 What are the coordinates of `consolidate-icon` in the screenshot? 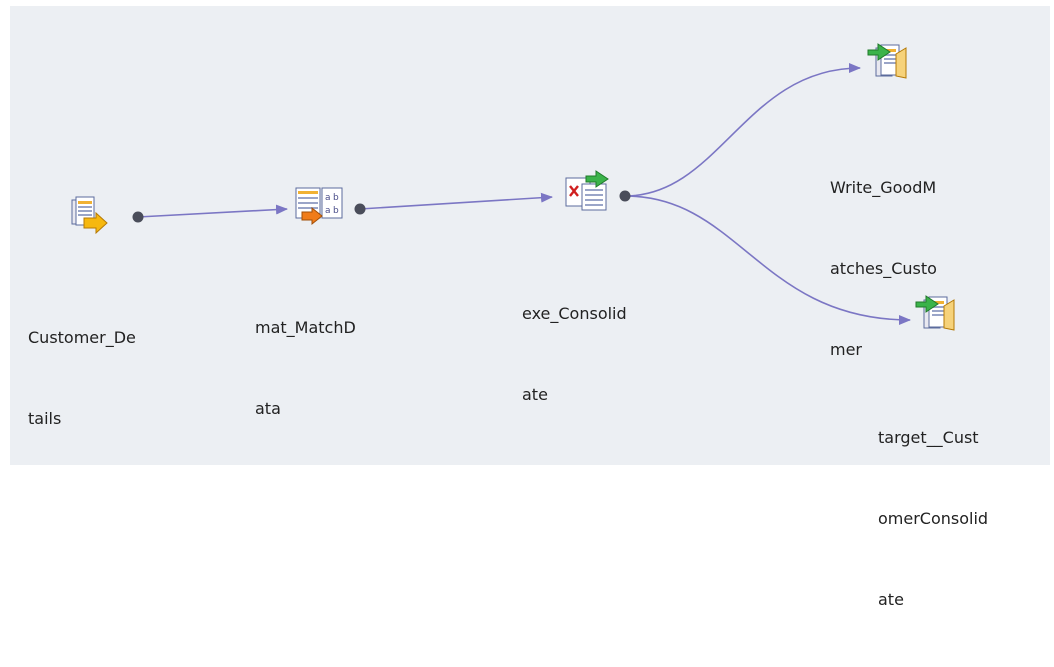 It's located at (587, 190).